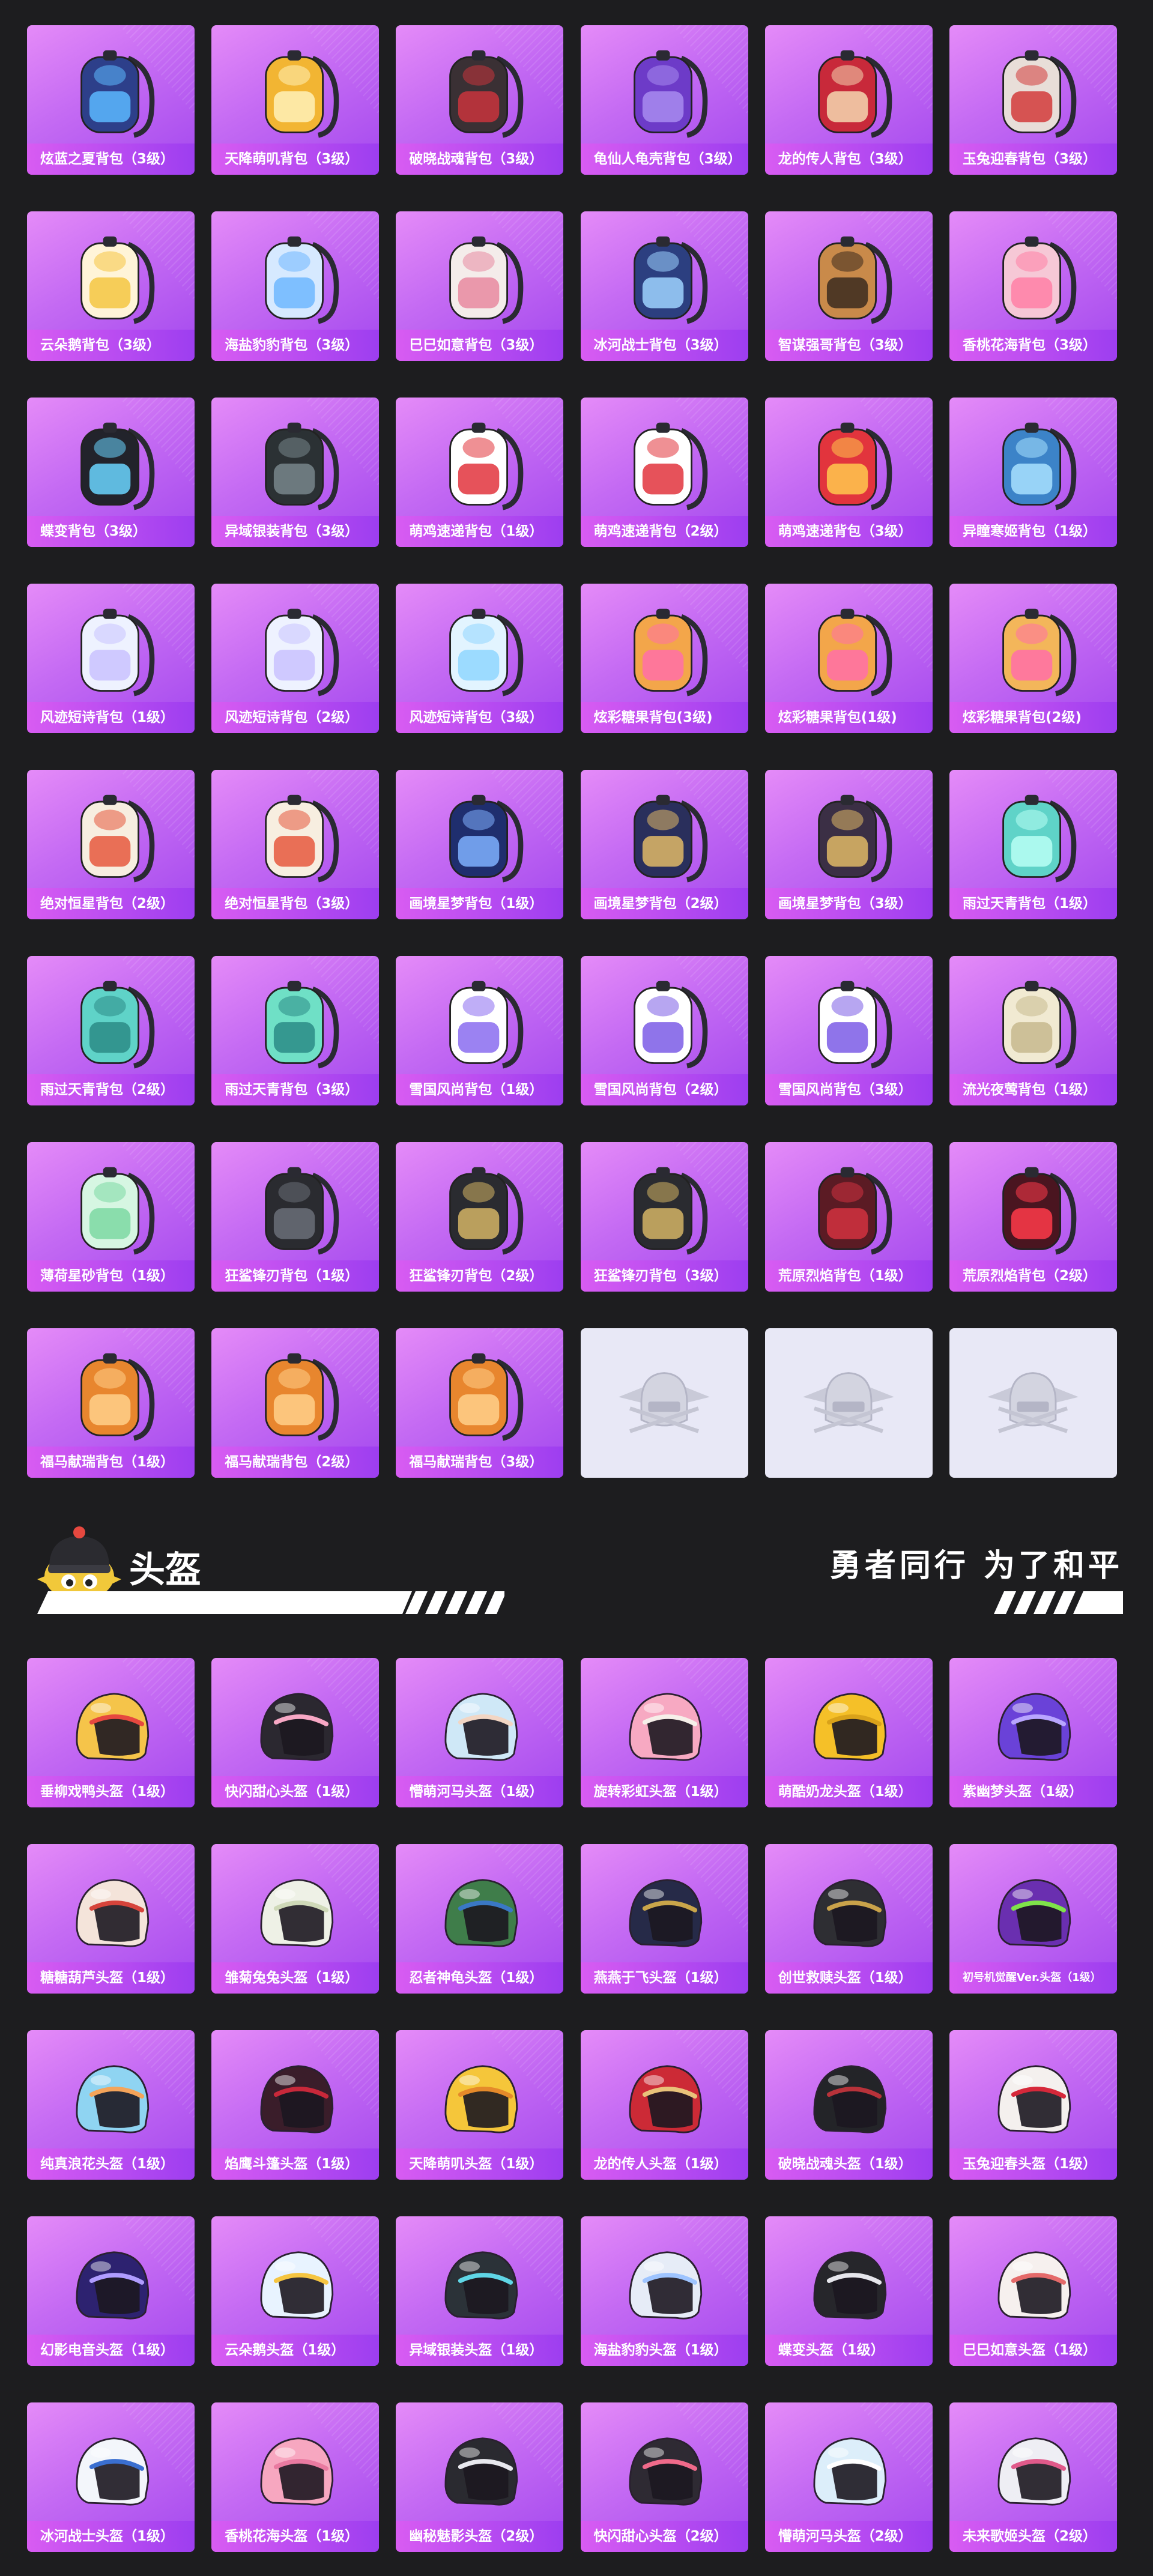 This screenshot has width=1153, height=2576. I want to click on backpack-card: 画境星梦背包（2级）, so click(664, 845).